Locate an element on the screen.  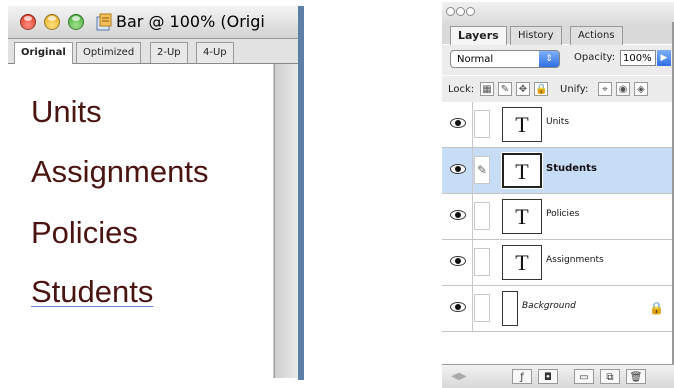
layer-list-empty-area is located at coordinates (558, 348).